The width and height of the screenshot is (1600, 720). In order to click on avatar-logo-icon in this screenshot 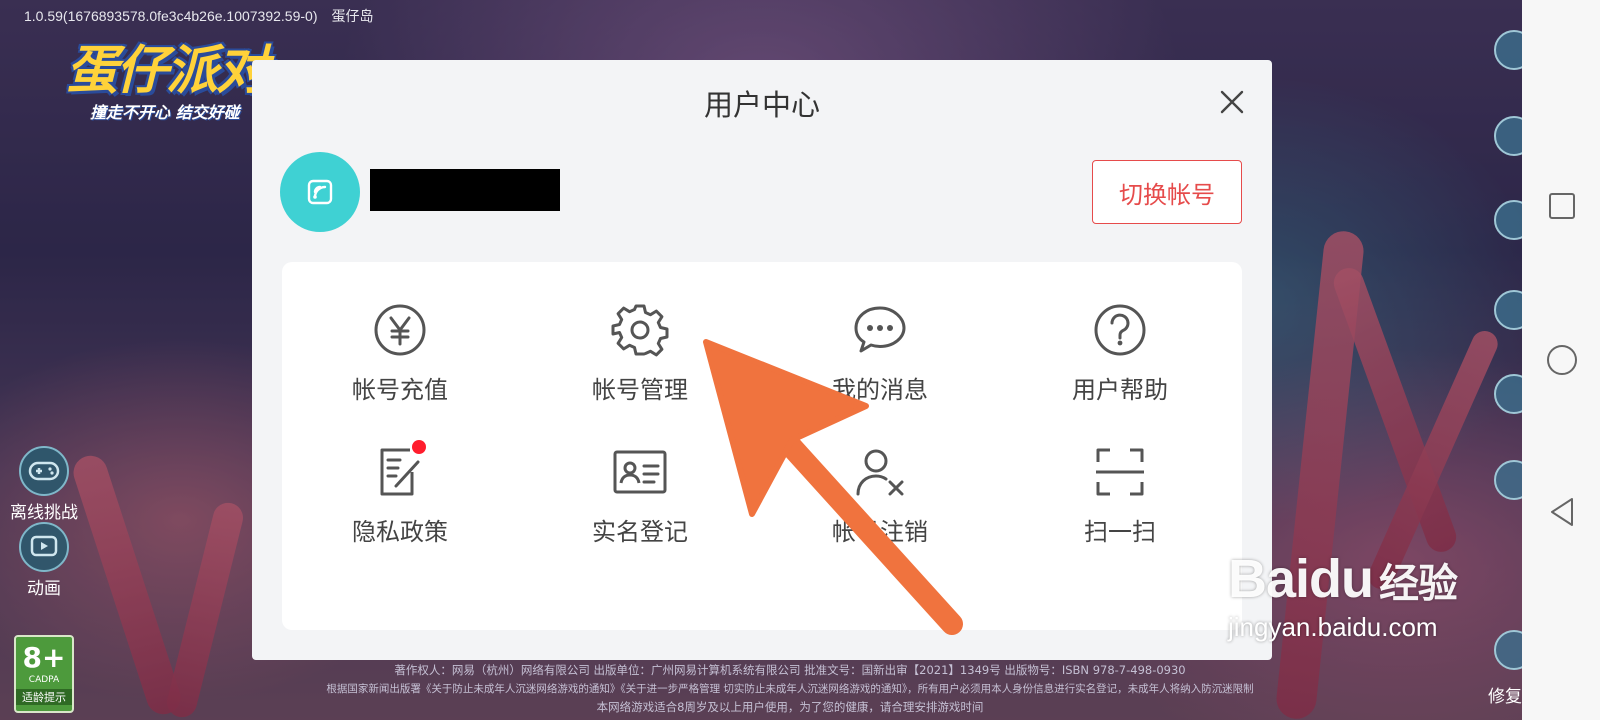, I will do `click(320, 192)`.